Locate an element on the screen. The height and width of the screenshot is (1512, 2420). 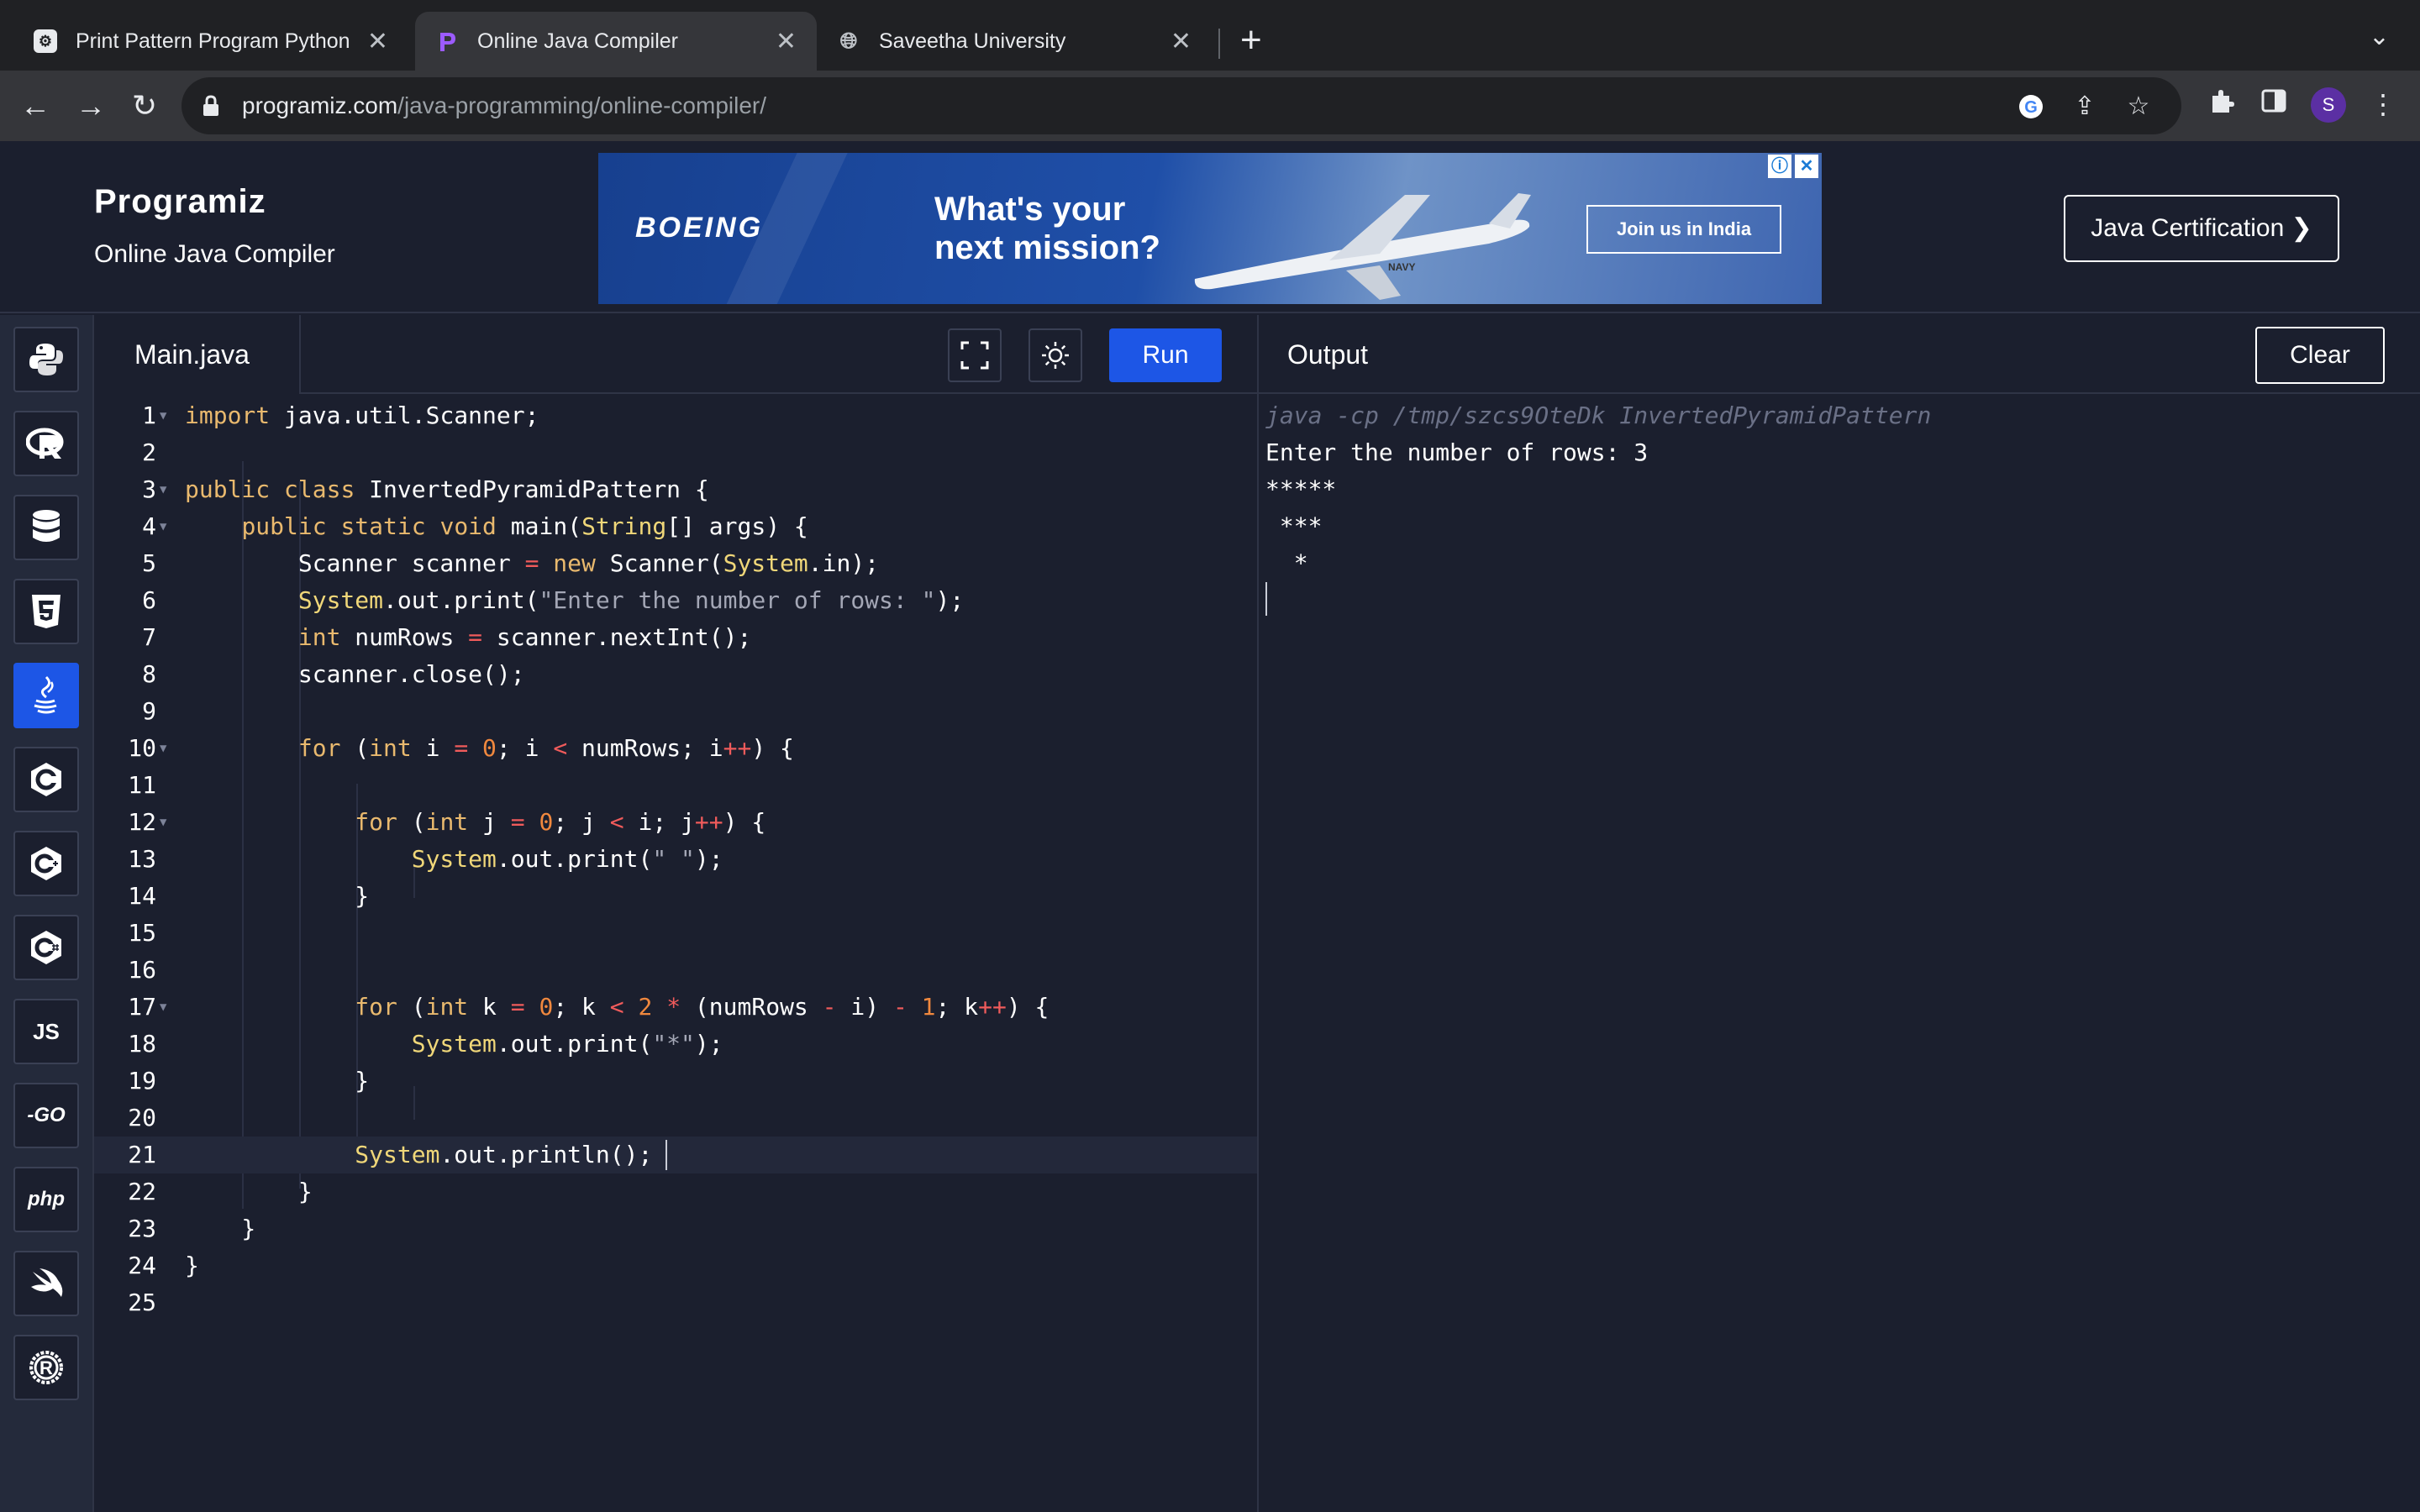
chatgpt-icon: ⚙ is located at coordinates (45, 41).